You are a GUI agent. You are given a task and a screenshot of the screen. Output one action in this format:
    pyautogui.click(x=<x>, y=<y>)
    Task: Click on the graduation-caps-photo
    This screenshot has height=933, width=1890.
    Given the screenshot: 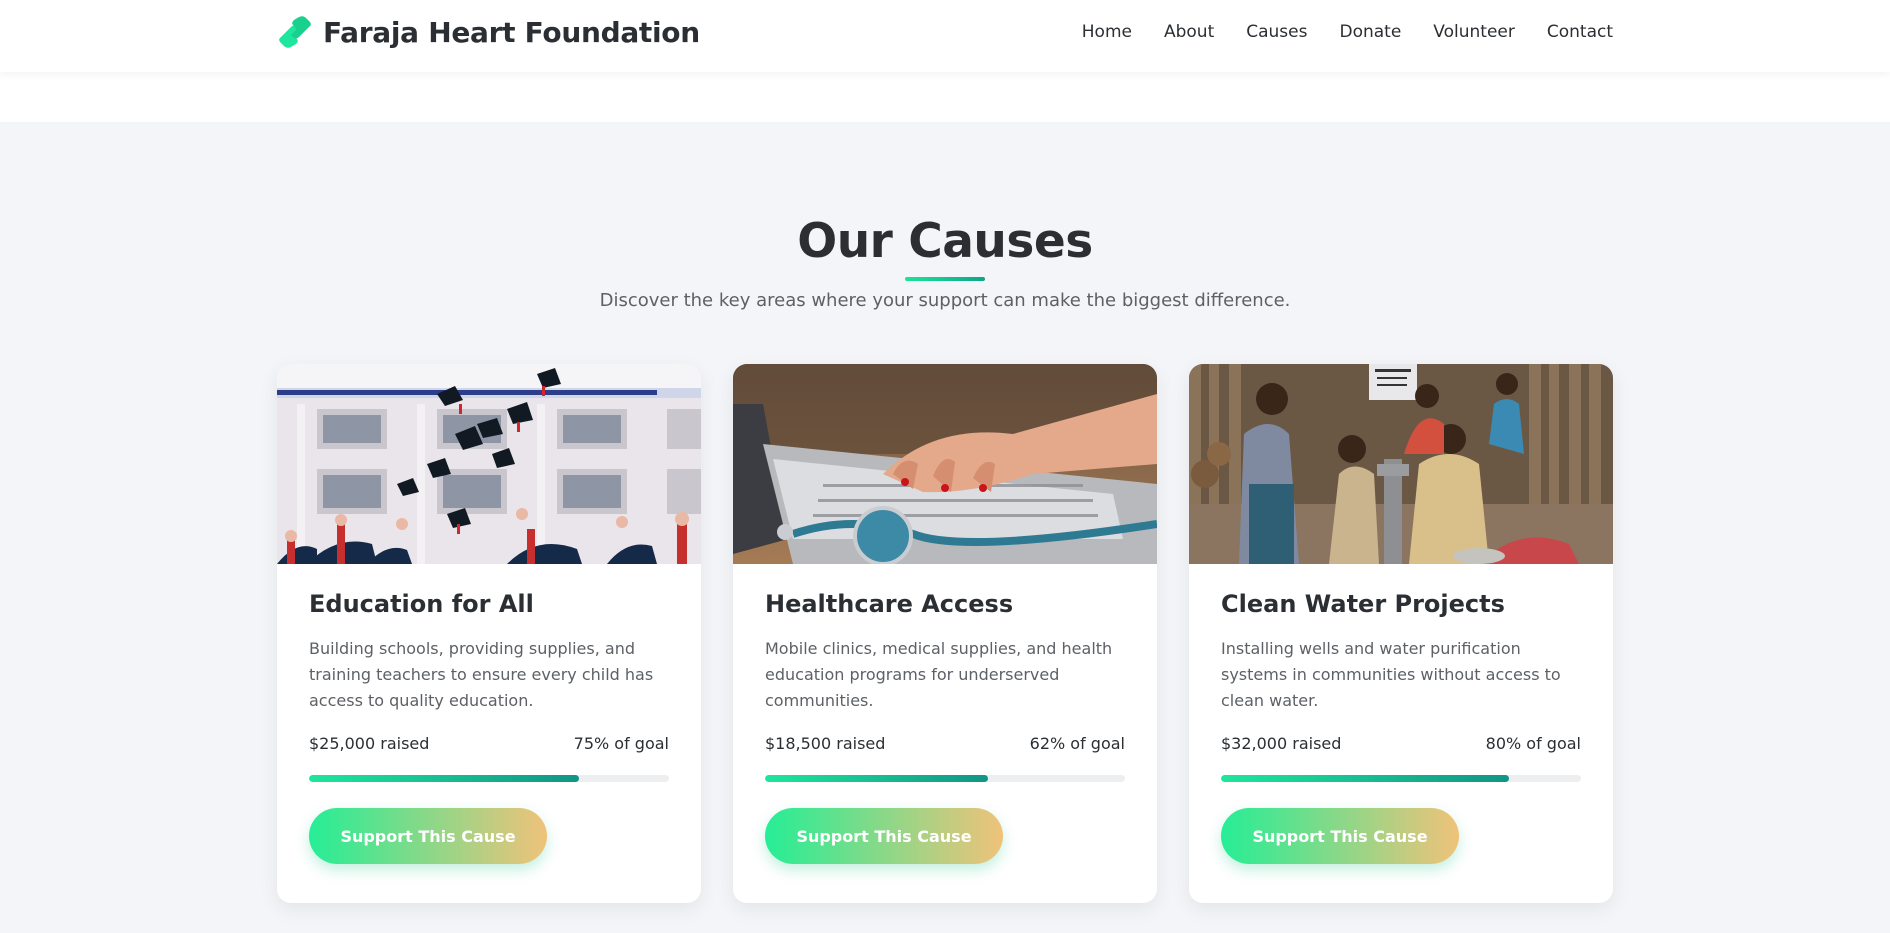 What is the action you would take?
    pyautogui.click(x=489, y=464)
    